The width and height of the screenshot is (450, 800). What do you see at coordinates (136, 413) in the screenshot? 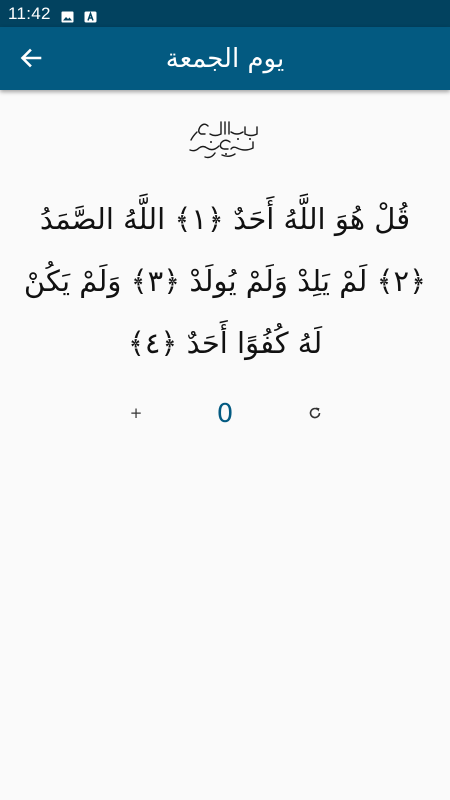
I see `increment-button: +` at bounding box center [136, 413].